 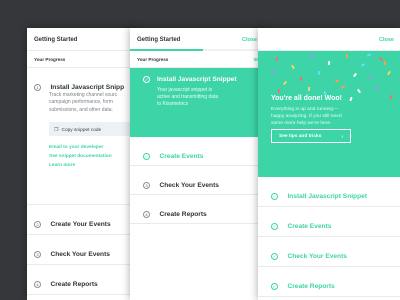 I want to click on panel-header: Getting Started Close, so click(x=196, y=39).